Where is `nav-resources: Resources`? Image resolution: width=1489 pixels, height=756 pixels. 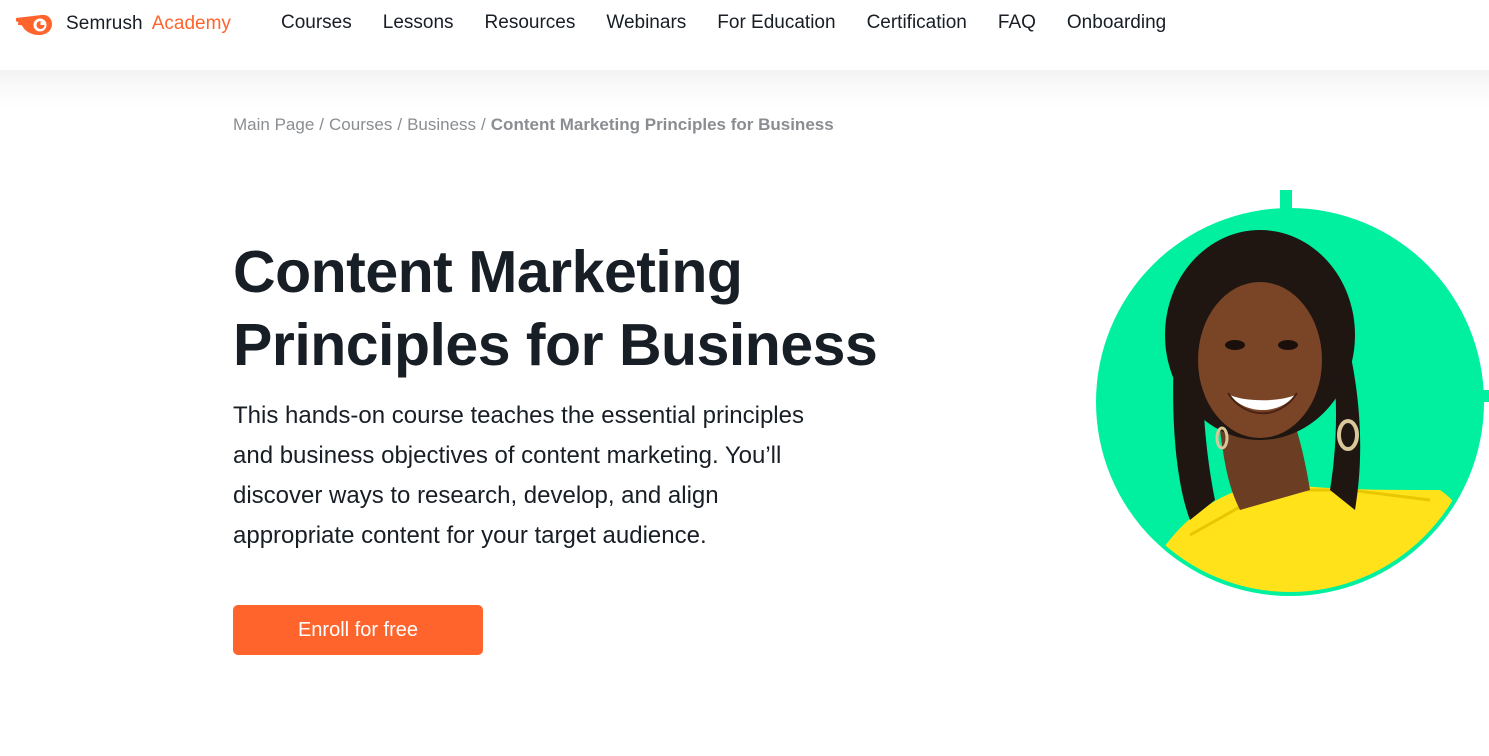
nav-resources: Resources is located at coordinates (530, 23).